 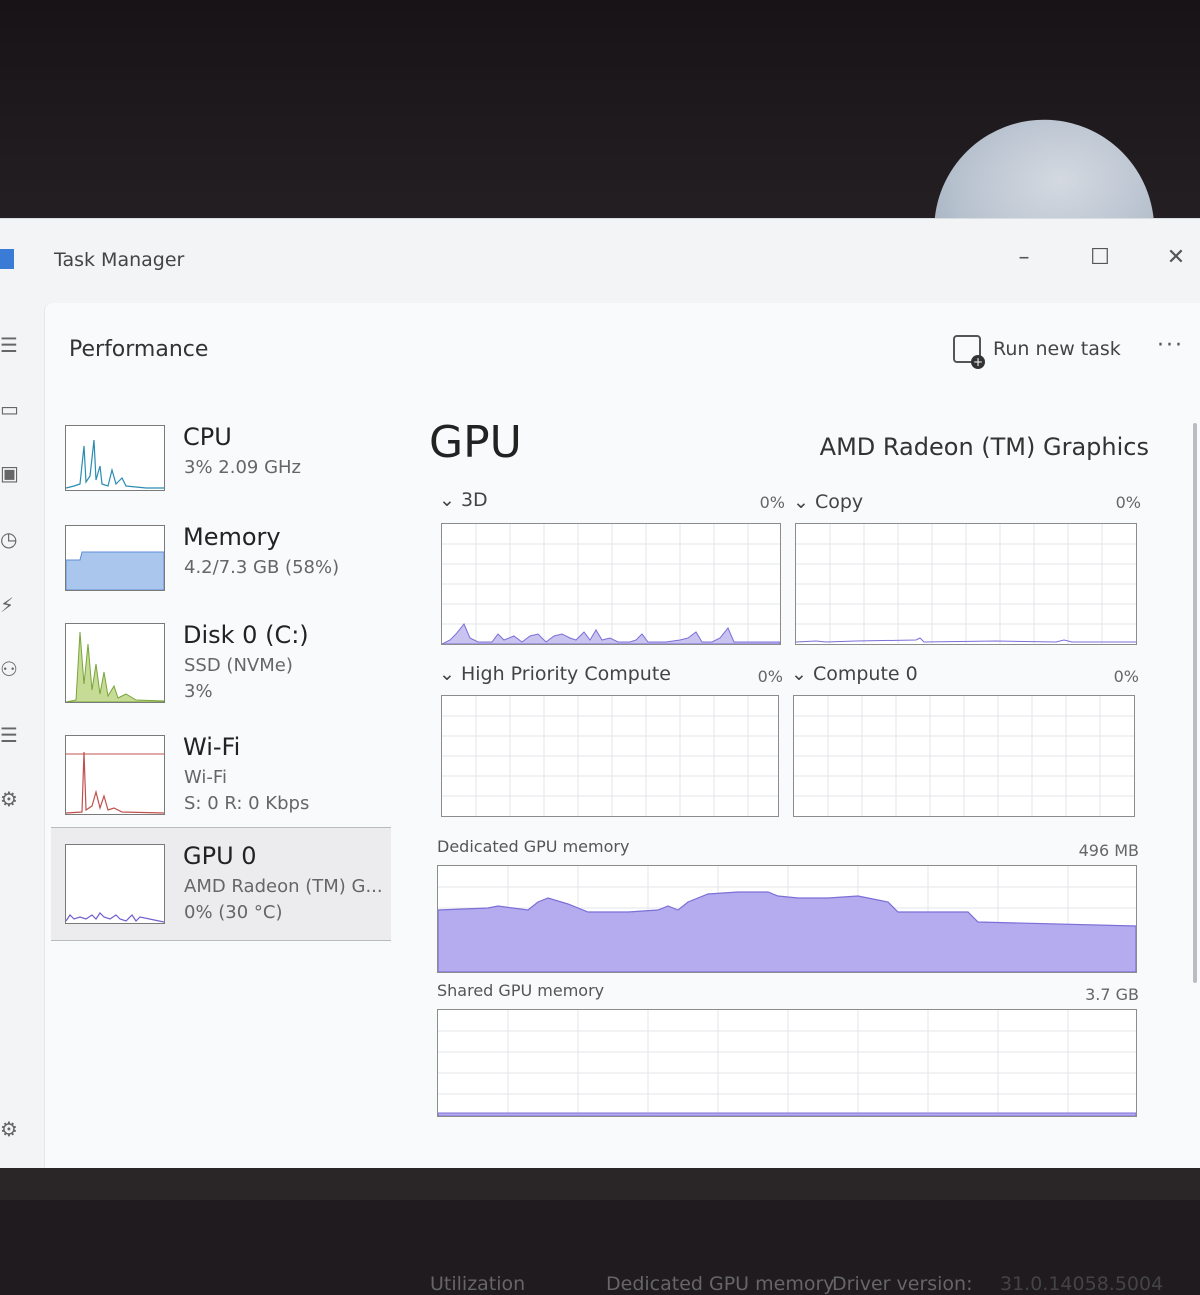 I want to click on dedicated-memory-label: Dedicated GPU memory, so click(x=533, y=846).